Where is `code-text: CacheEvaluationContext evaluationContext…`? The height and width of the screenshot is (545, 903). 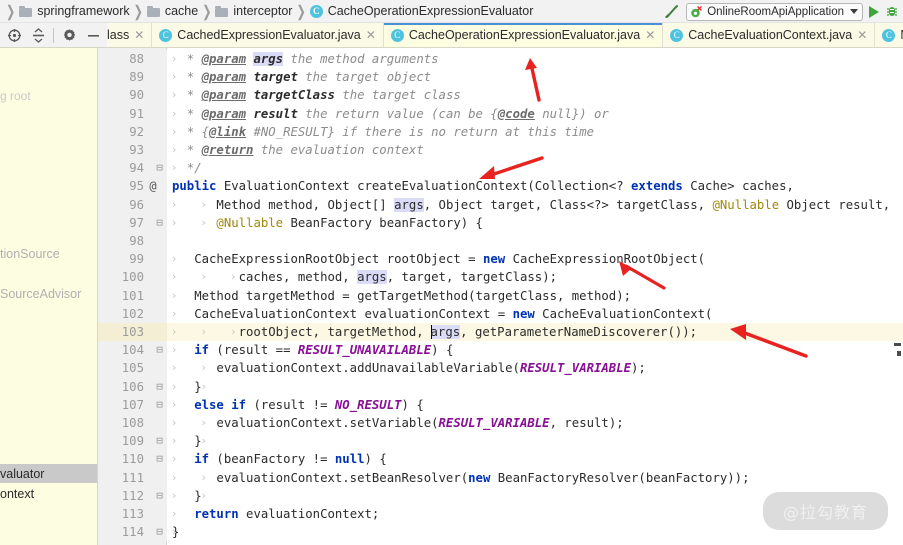
code-text: CacheEvaluationContext evaluationContext… is located at coordinates (442, 314).